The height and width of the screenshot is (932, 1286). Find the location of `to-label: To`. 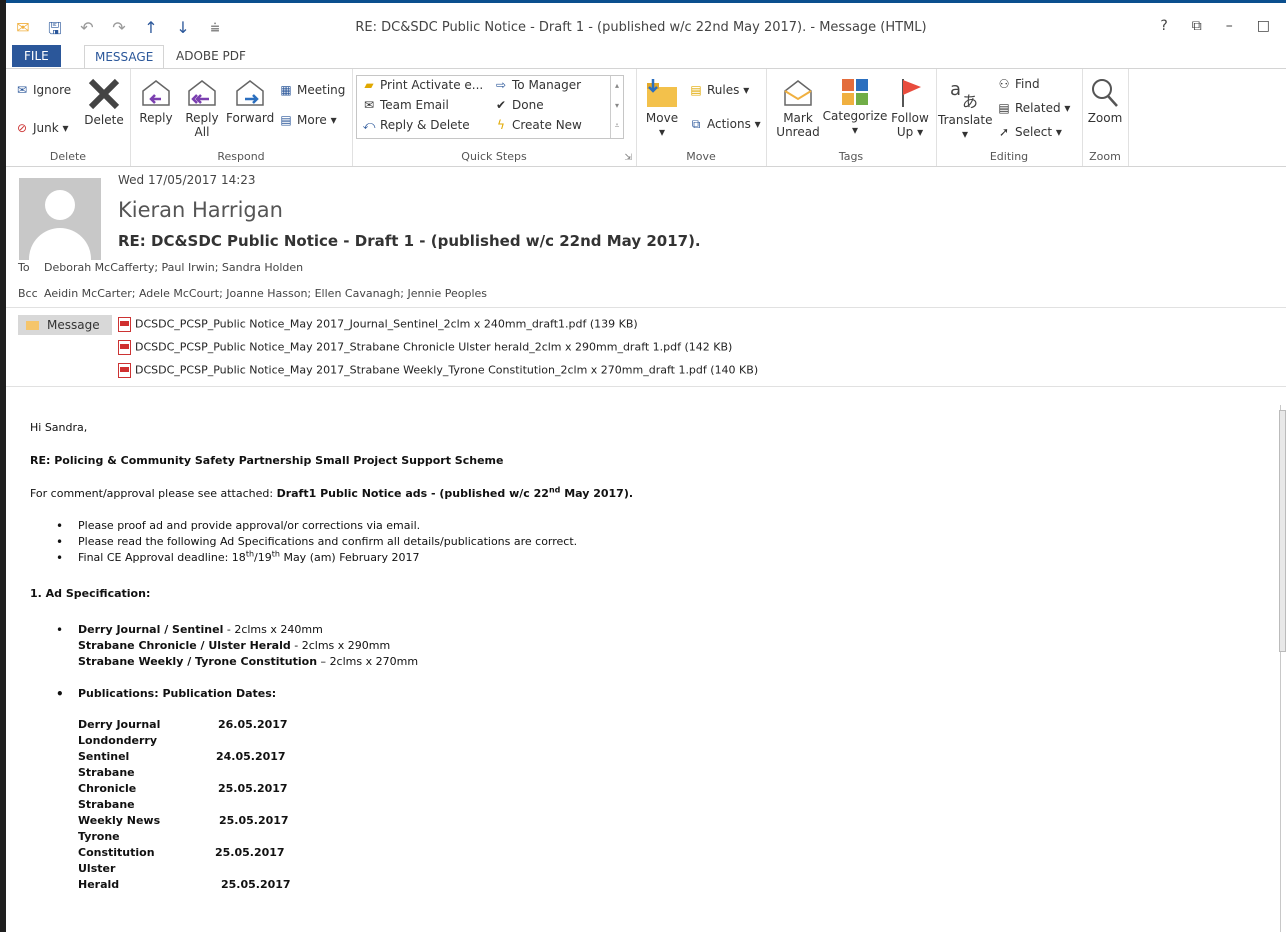

to-label: To is located at coordinates (24, 267).